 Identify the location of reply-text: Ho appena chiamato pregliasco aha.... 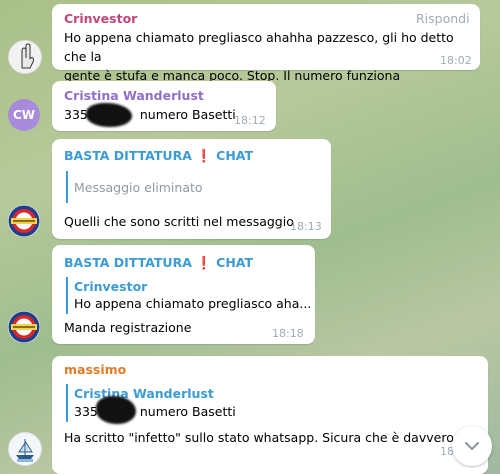
(193, 303).